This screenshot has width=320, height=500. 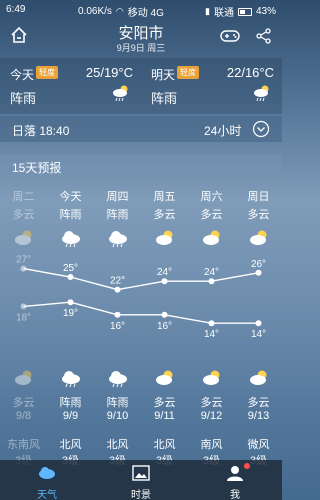 I want to click on signal-icon: ▮, so click(x=207, y=11).